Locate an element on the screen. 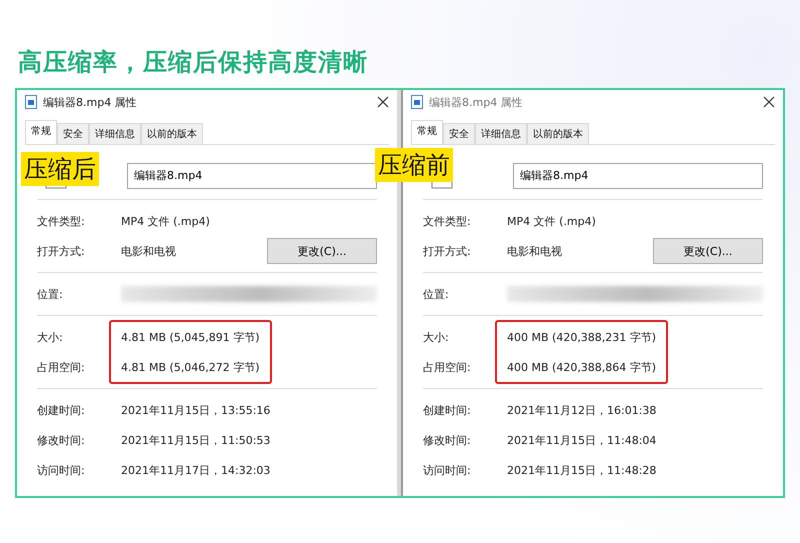 This screenshot has height=543, width=800. field-value: 400 MB (420,388,231 字节) is located at coordinates (581, 337).